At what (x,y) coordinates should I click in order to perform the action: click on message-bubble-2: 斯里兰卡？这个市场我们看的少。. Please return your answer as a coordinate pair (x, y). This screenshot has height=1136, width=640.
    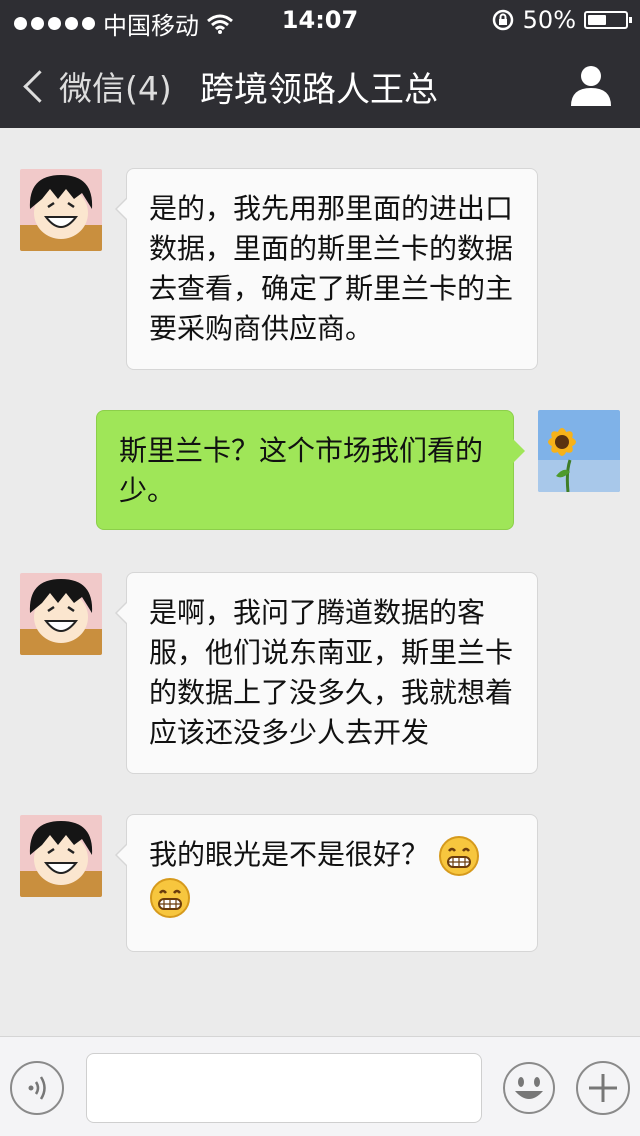
    Looking at the image, I should click on (310, 470).